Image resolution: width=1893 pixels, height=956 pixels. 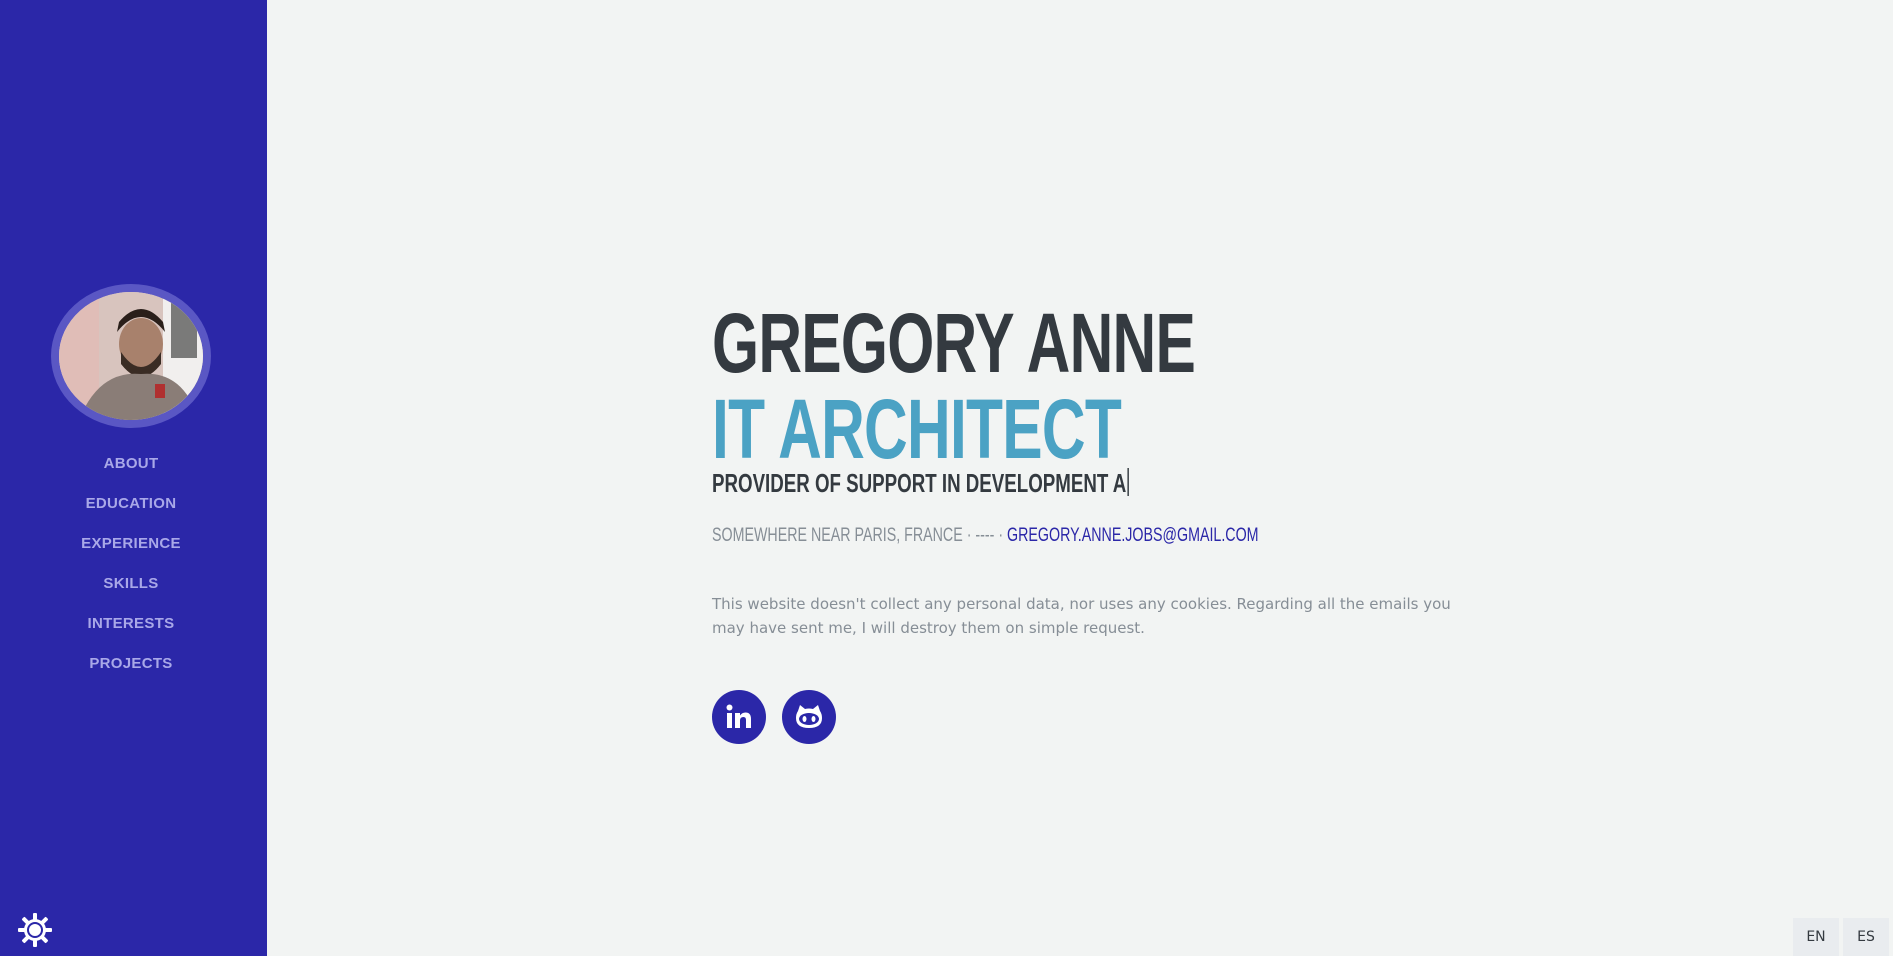 What do you see at coordinates (1092, 717) in the screenshot?
I see `social-links` at bounding box center [1092, 717].